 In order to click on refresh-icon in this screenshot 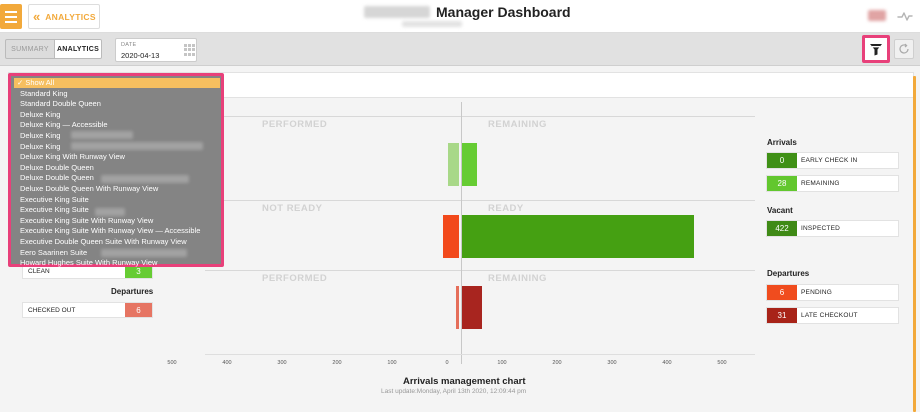, I will do `click(904, 48)`.